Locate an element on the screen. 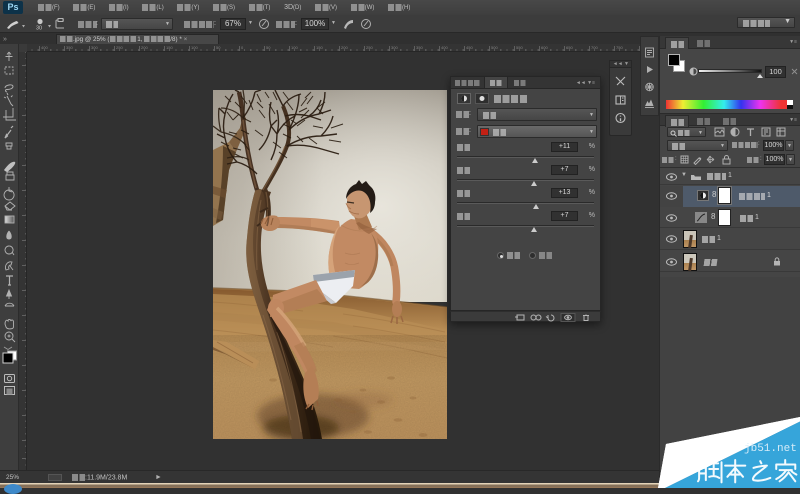 Image resolution: width=800 pixels, height=494 pixels. svg-text: jb51.net is located at coordinates (770, 449).